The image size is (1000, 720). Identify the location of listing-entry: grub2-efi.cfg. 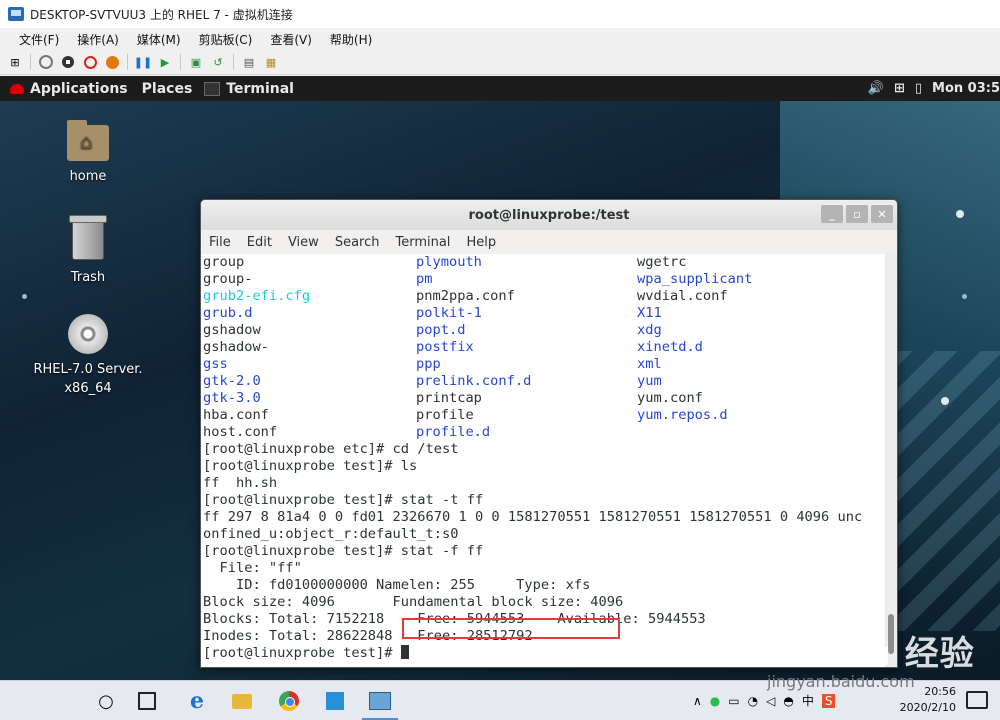
(257, 296).